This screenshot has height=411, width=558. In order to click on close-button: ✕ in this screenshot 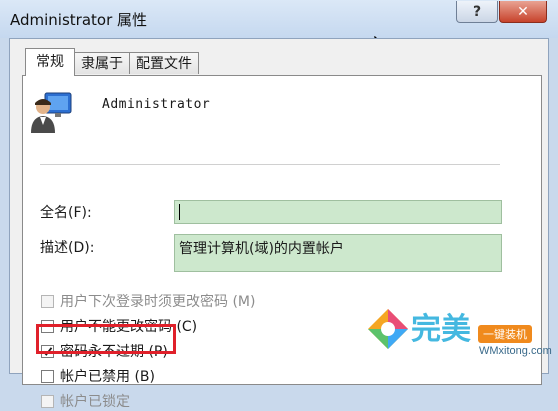, I will do `click(523, 12)`.